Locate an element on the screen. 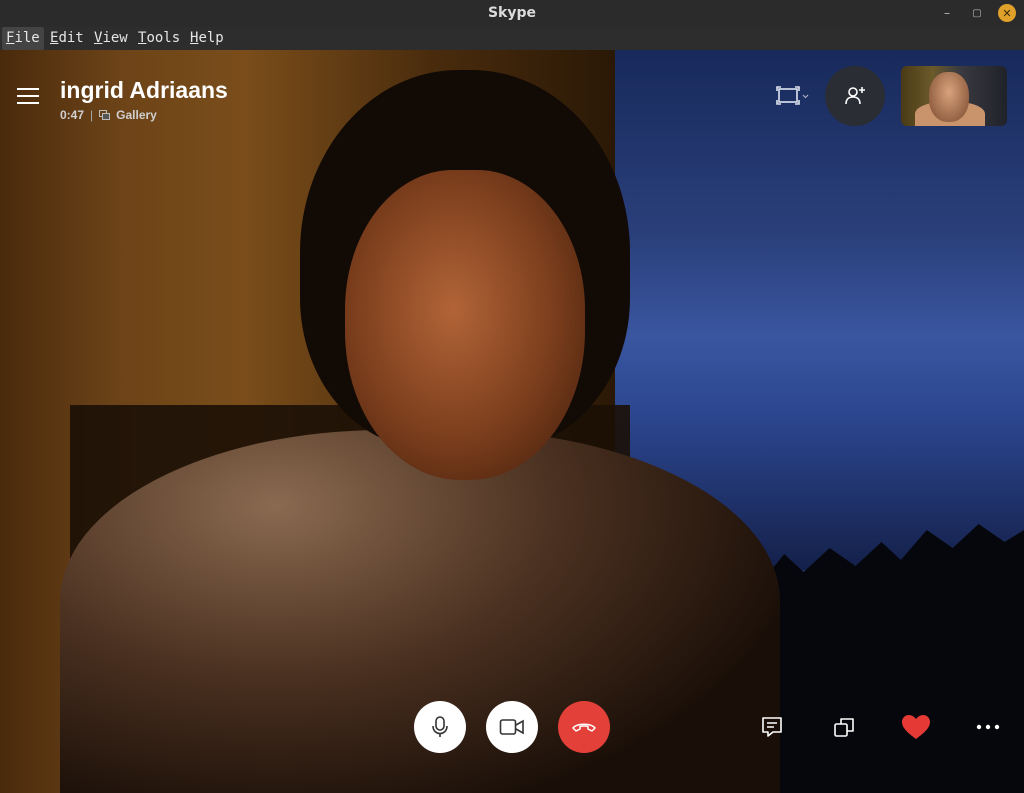 This screenshot has height=793, width=1024. microphone-icon is located at coordinates (440, 726).